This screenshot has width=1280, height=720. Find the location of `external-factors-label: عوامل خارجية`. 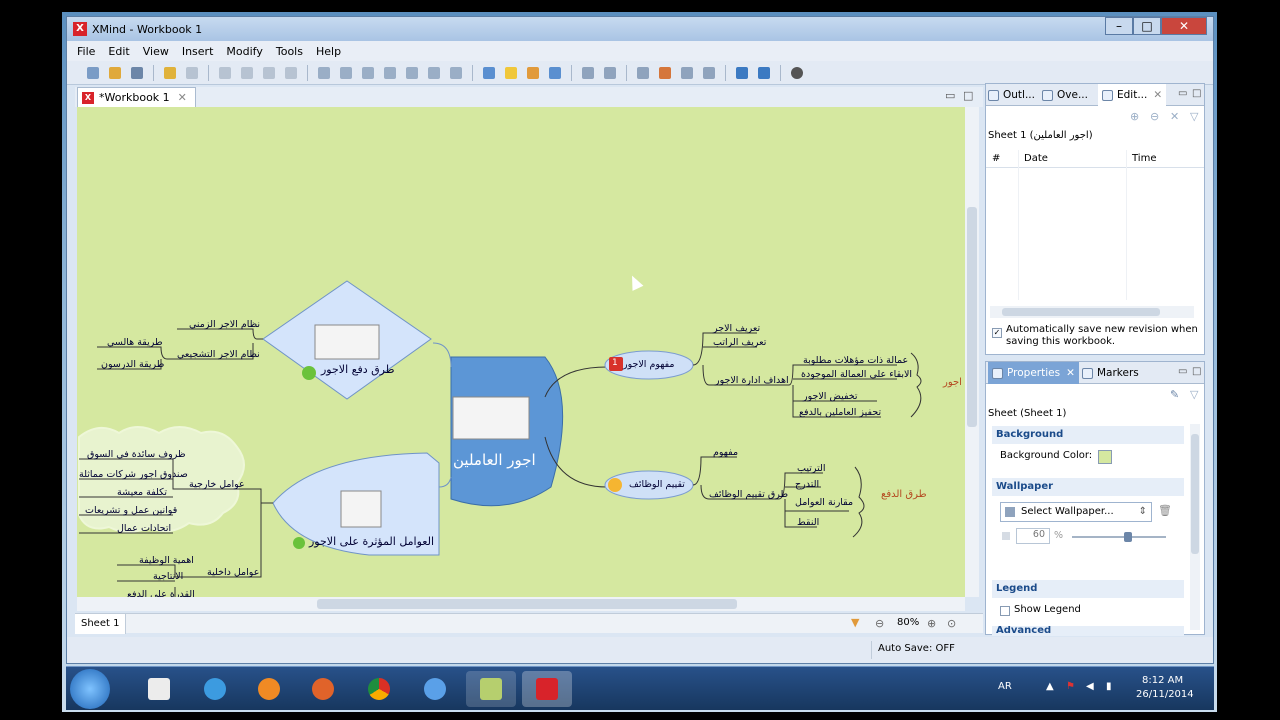

external-factors-label: عوامل خارجية is located at coordinates (217, 484).